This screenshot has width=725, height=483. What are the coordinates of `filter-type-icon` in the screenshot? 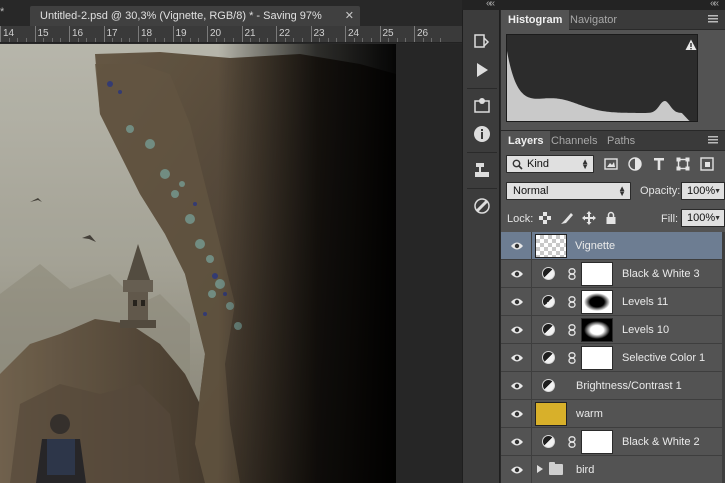 It's located at (659, 164).